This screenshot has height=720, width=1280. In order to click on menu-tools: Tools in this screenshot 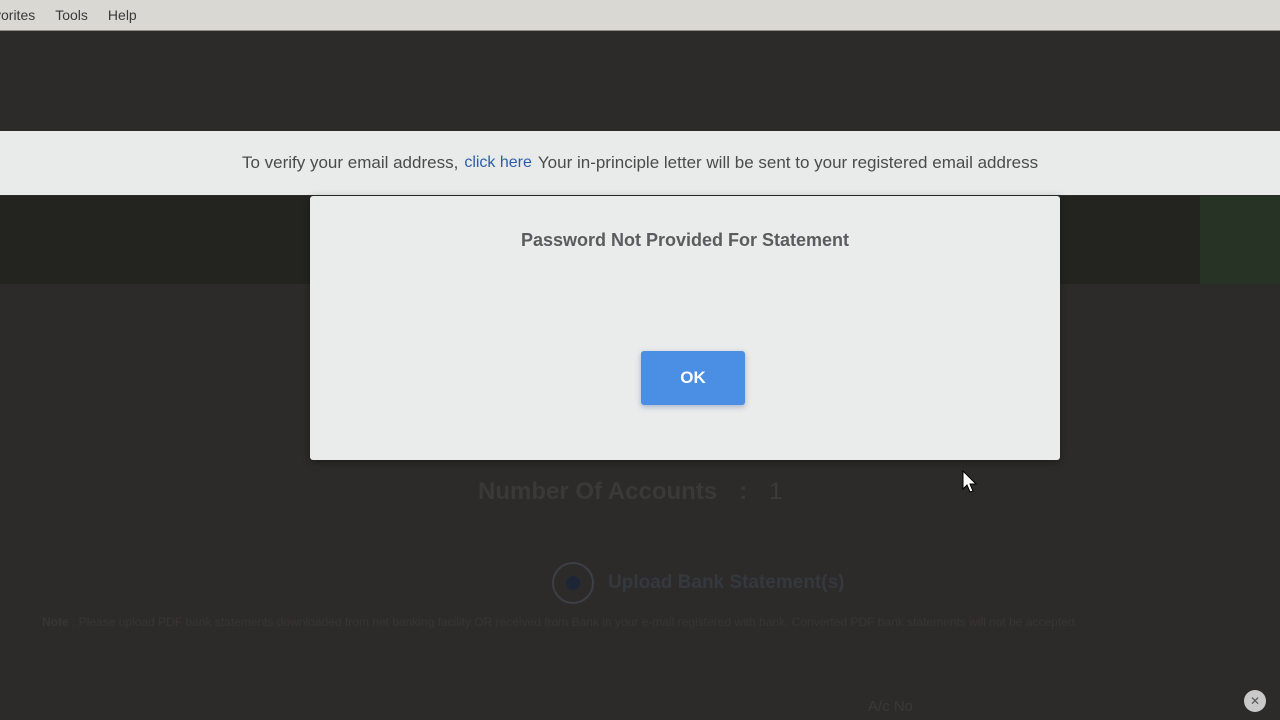, I will do `click(71, 15)`.